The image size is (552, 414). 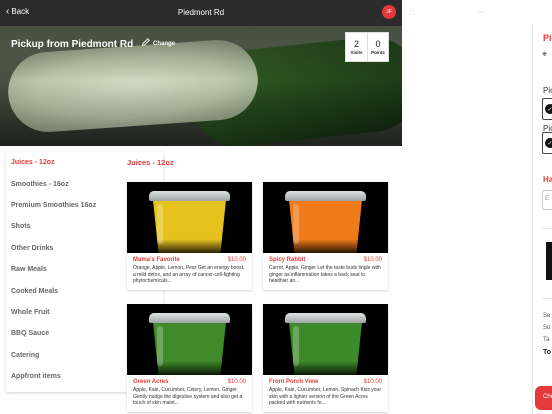 I want to click on visits-stat: 2 Visits, so click(x=356, y=47).